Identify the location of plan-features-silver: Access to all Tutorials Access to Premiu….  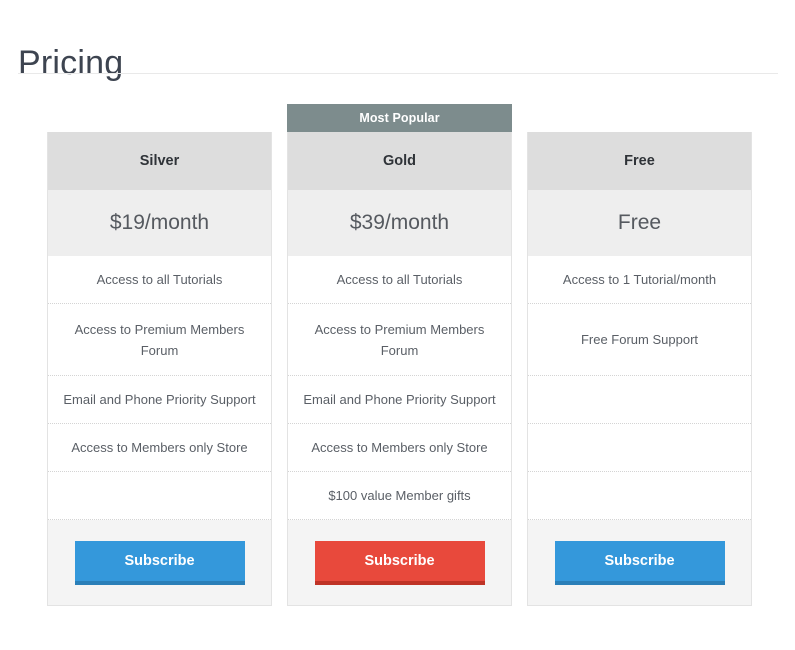
(159, 388).